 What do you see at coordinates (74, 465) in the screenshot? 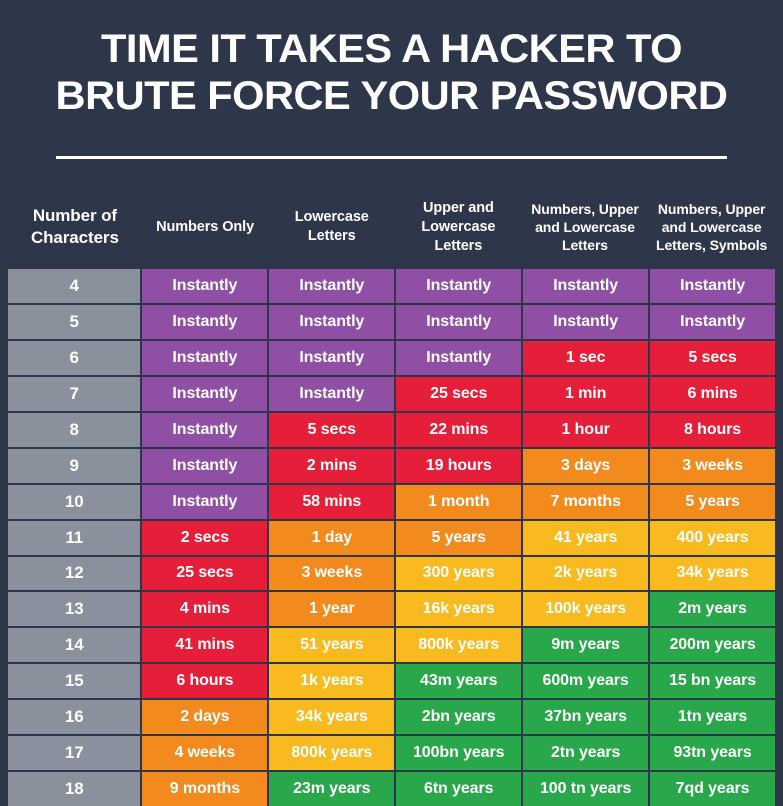
I see `row-header-character-count: 9` at bounding box center [74, 465].